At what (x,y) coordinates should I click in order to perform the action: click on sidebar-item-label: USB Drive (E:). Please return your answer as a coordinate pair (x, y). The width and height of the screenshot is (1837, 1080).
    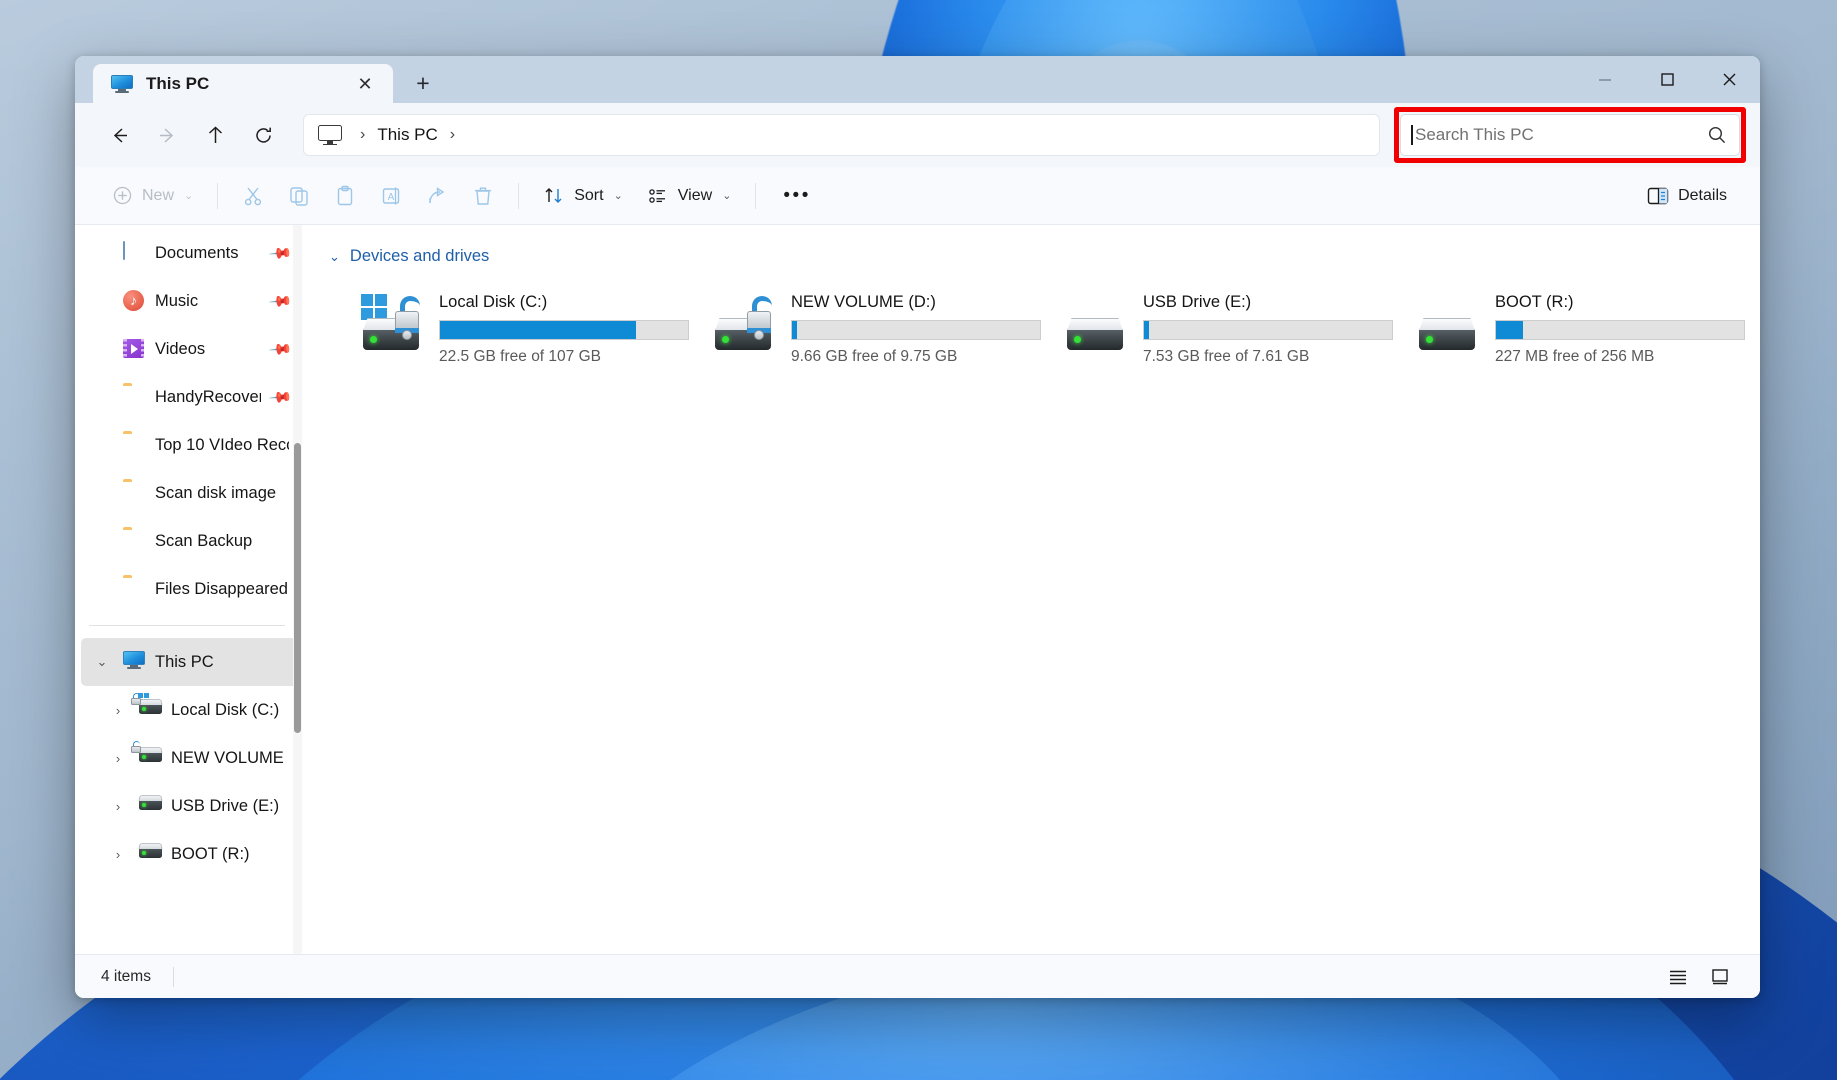
    Looking at the image, I should click on (225, 805).